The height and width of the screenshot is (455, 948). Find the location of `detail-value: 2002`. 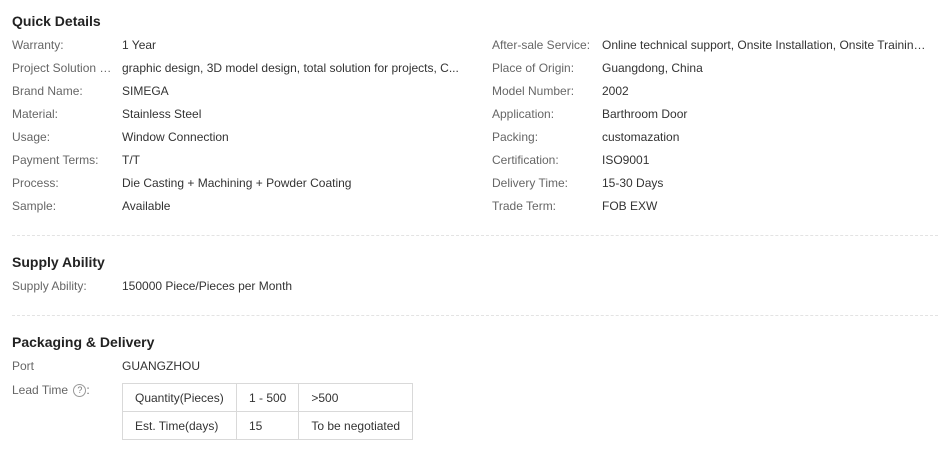

detail-value: 2002 is located at coordinates (615, 91).